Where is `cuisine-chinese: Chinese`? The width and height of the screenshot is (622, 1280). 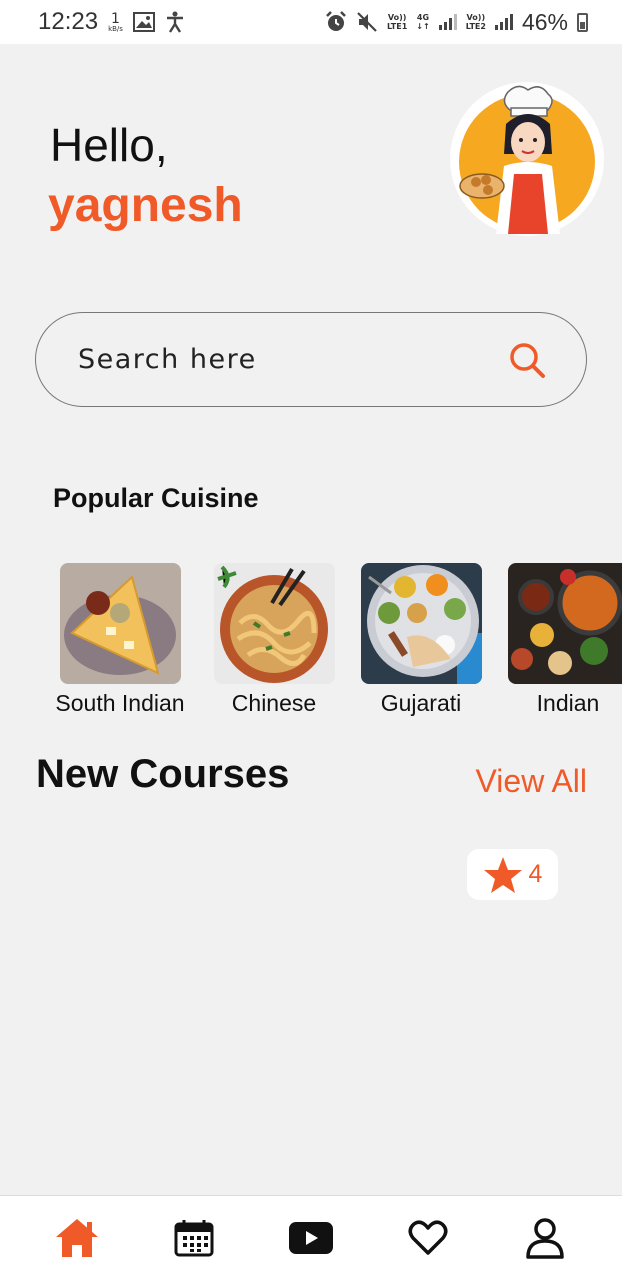
cuisine-chinese: Chinese is located at coordinates (274, 640).